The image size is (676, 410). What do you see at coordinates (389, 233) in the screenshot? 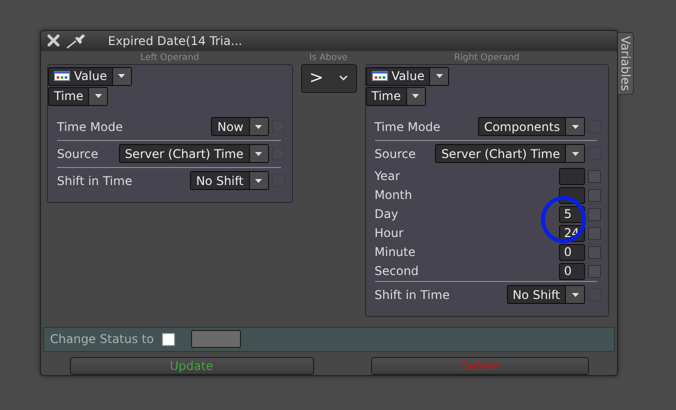
I see `field-label: Hour` at bounding box center [389, 233].